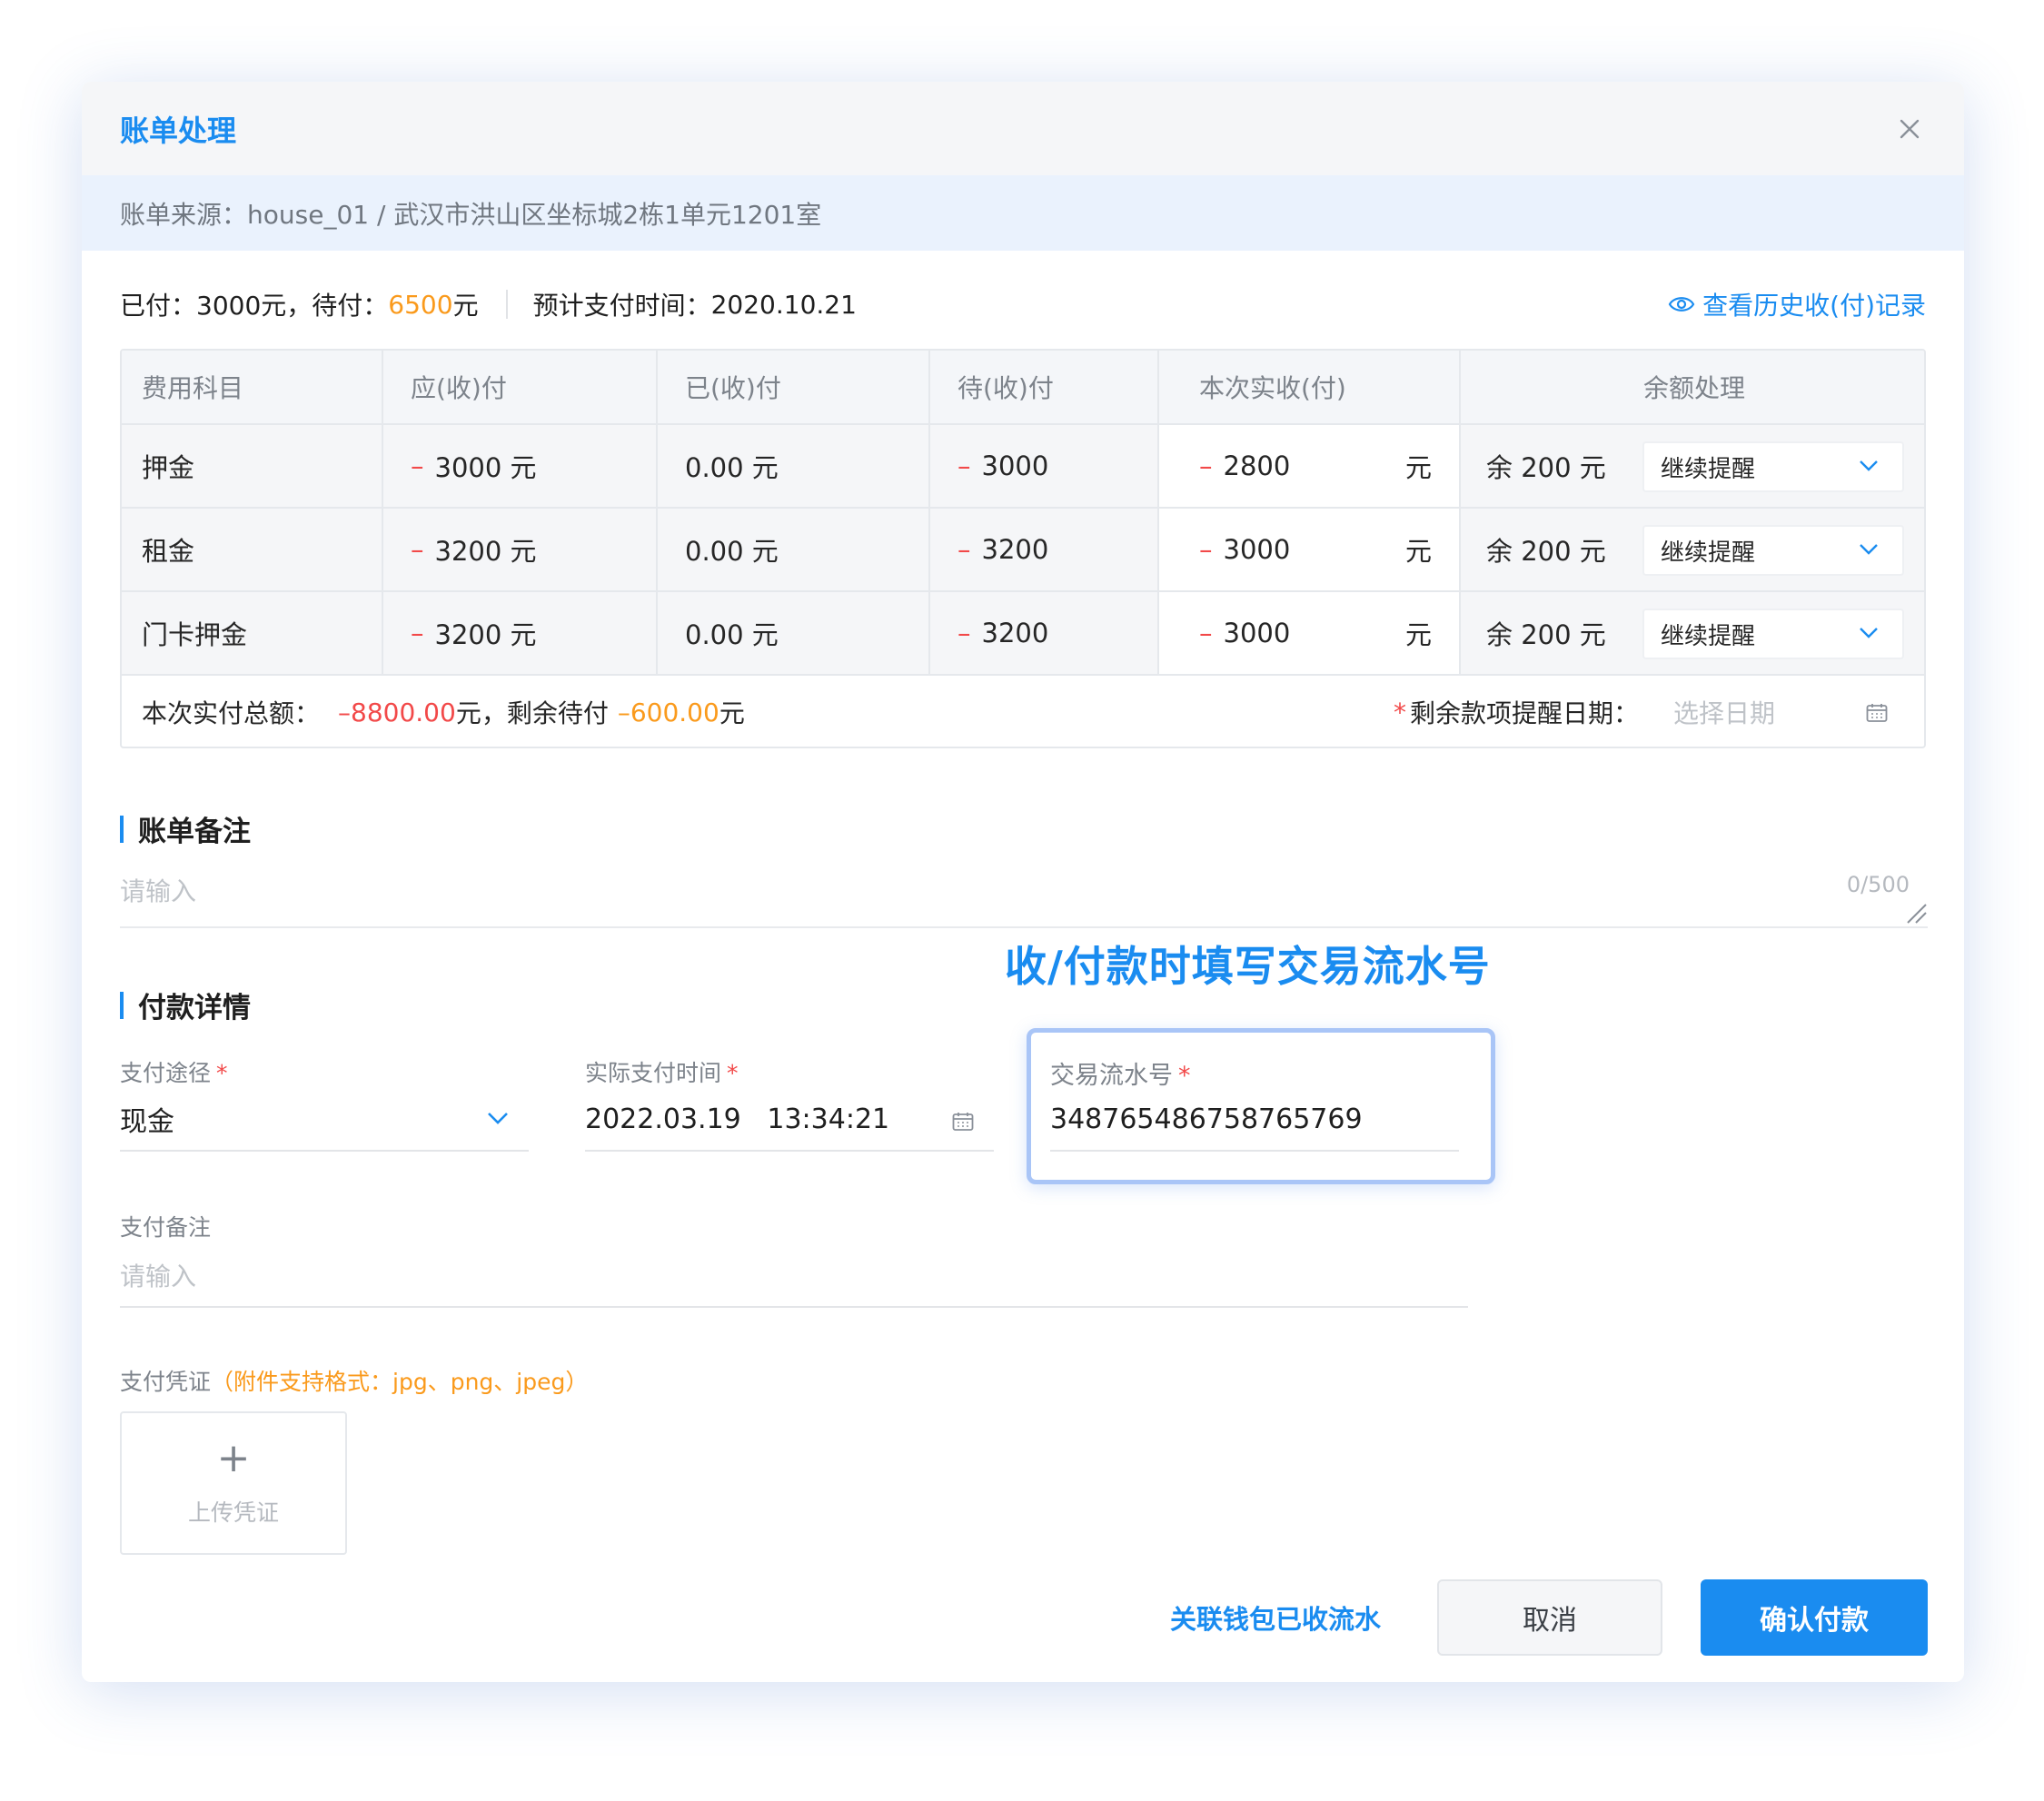 The image size is (2044, 1801). Describe the element at coordinates (653, 1073) in the screenshot. I see `payment-time-label-text: 实际支付时间` at that location.